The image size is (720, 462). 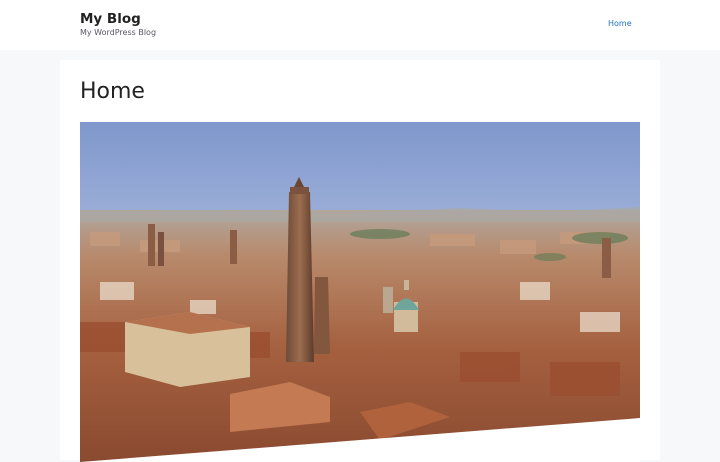 What do you see at coordinates (620, 24) in the screenshot?
I see `nav-item-home: Home` at bounding box center [620, 24].